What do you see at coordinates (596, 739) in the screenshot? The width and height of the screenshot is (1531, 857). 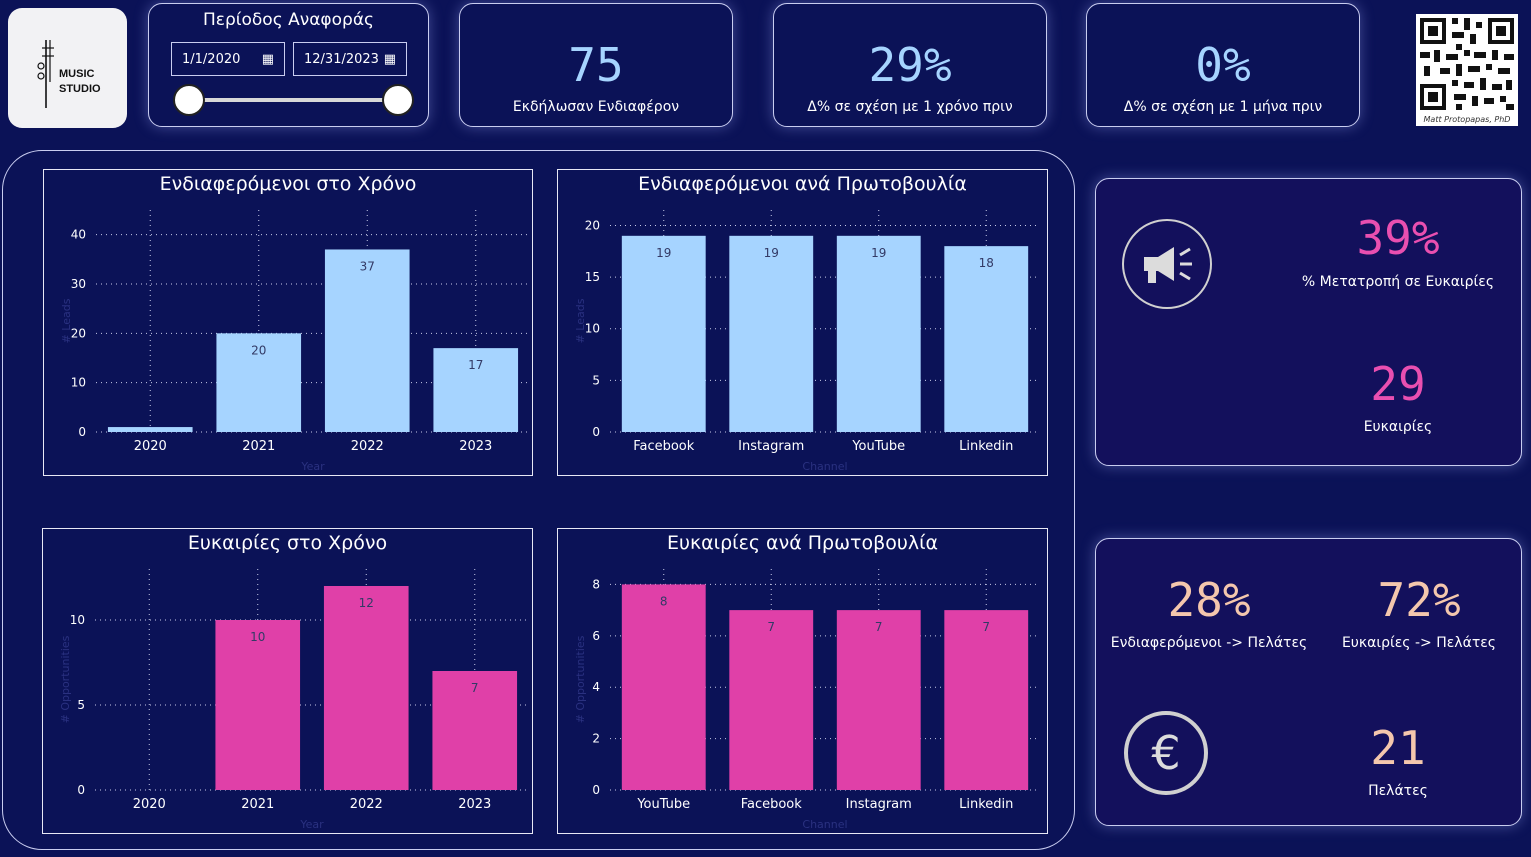 I see `y-tick-label: 2` at bounding box center [596, 739].